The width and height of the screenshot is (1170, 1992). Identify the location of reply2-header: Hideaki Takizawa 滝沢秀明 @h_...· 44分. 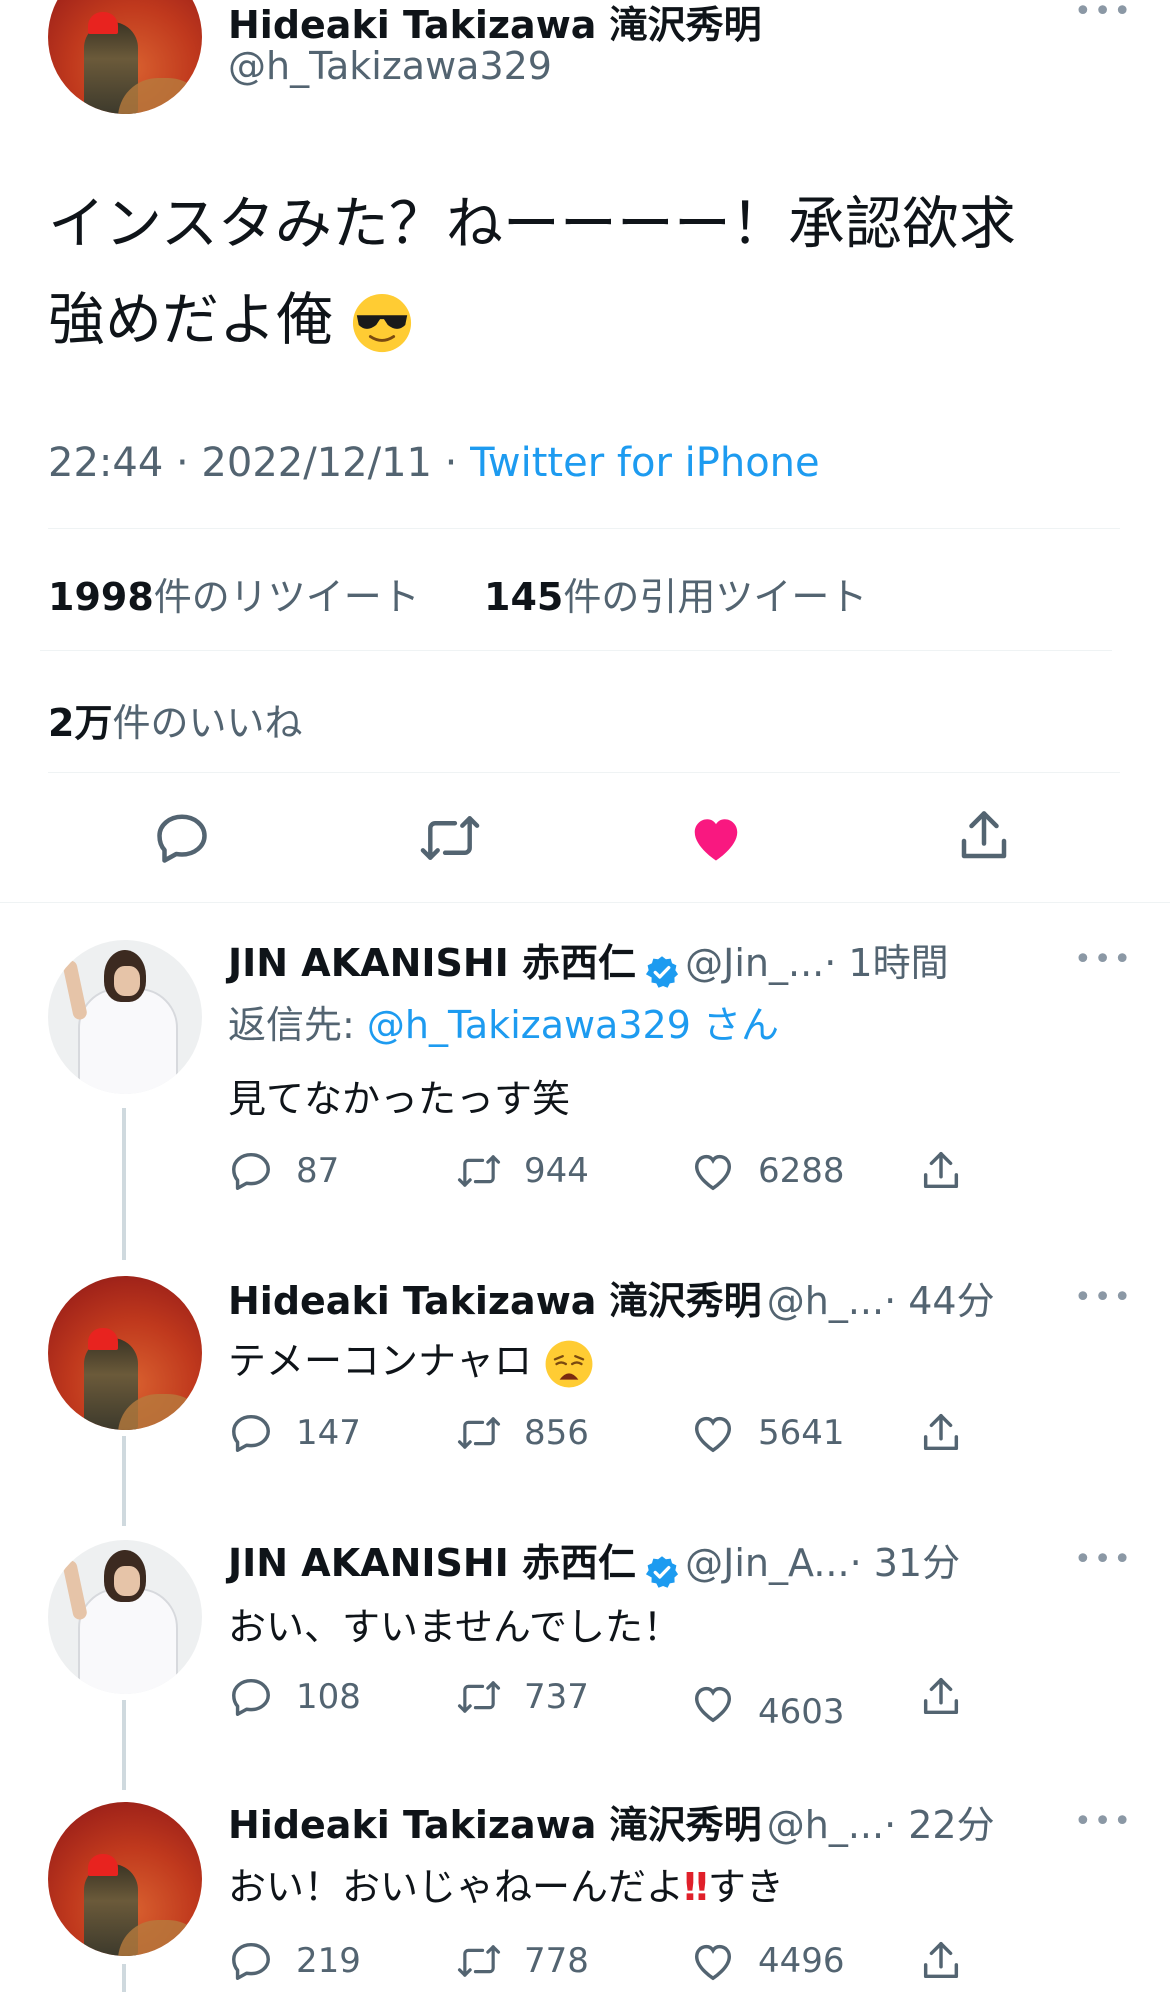
(611, 1297).